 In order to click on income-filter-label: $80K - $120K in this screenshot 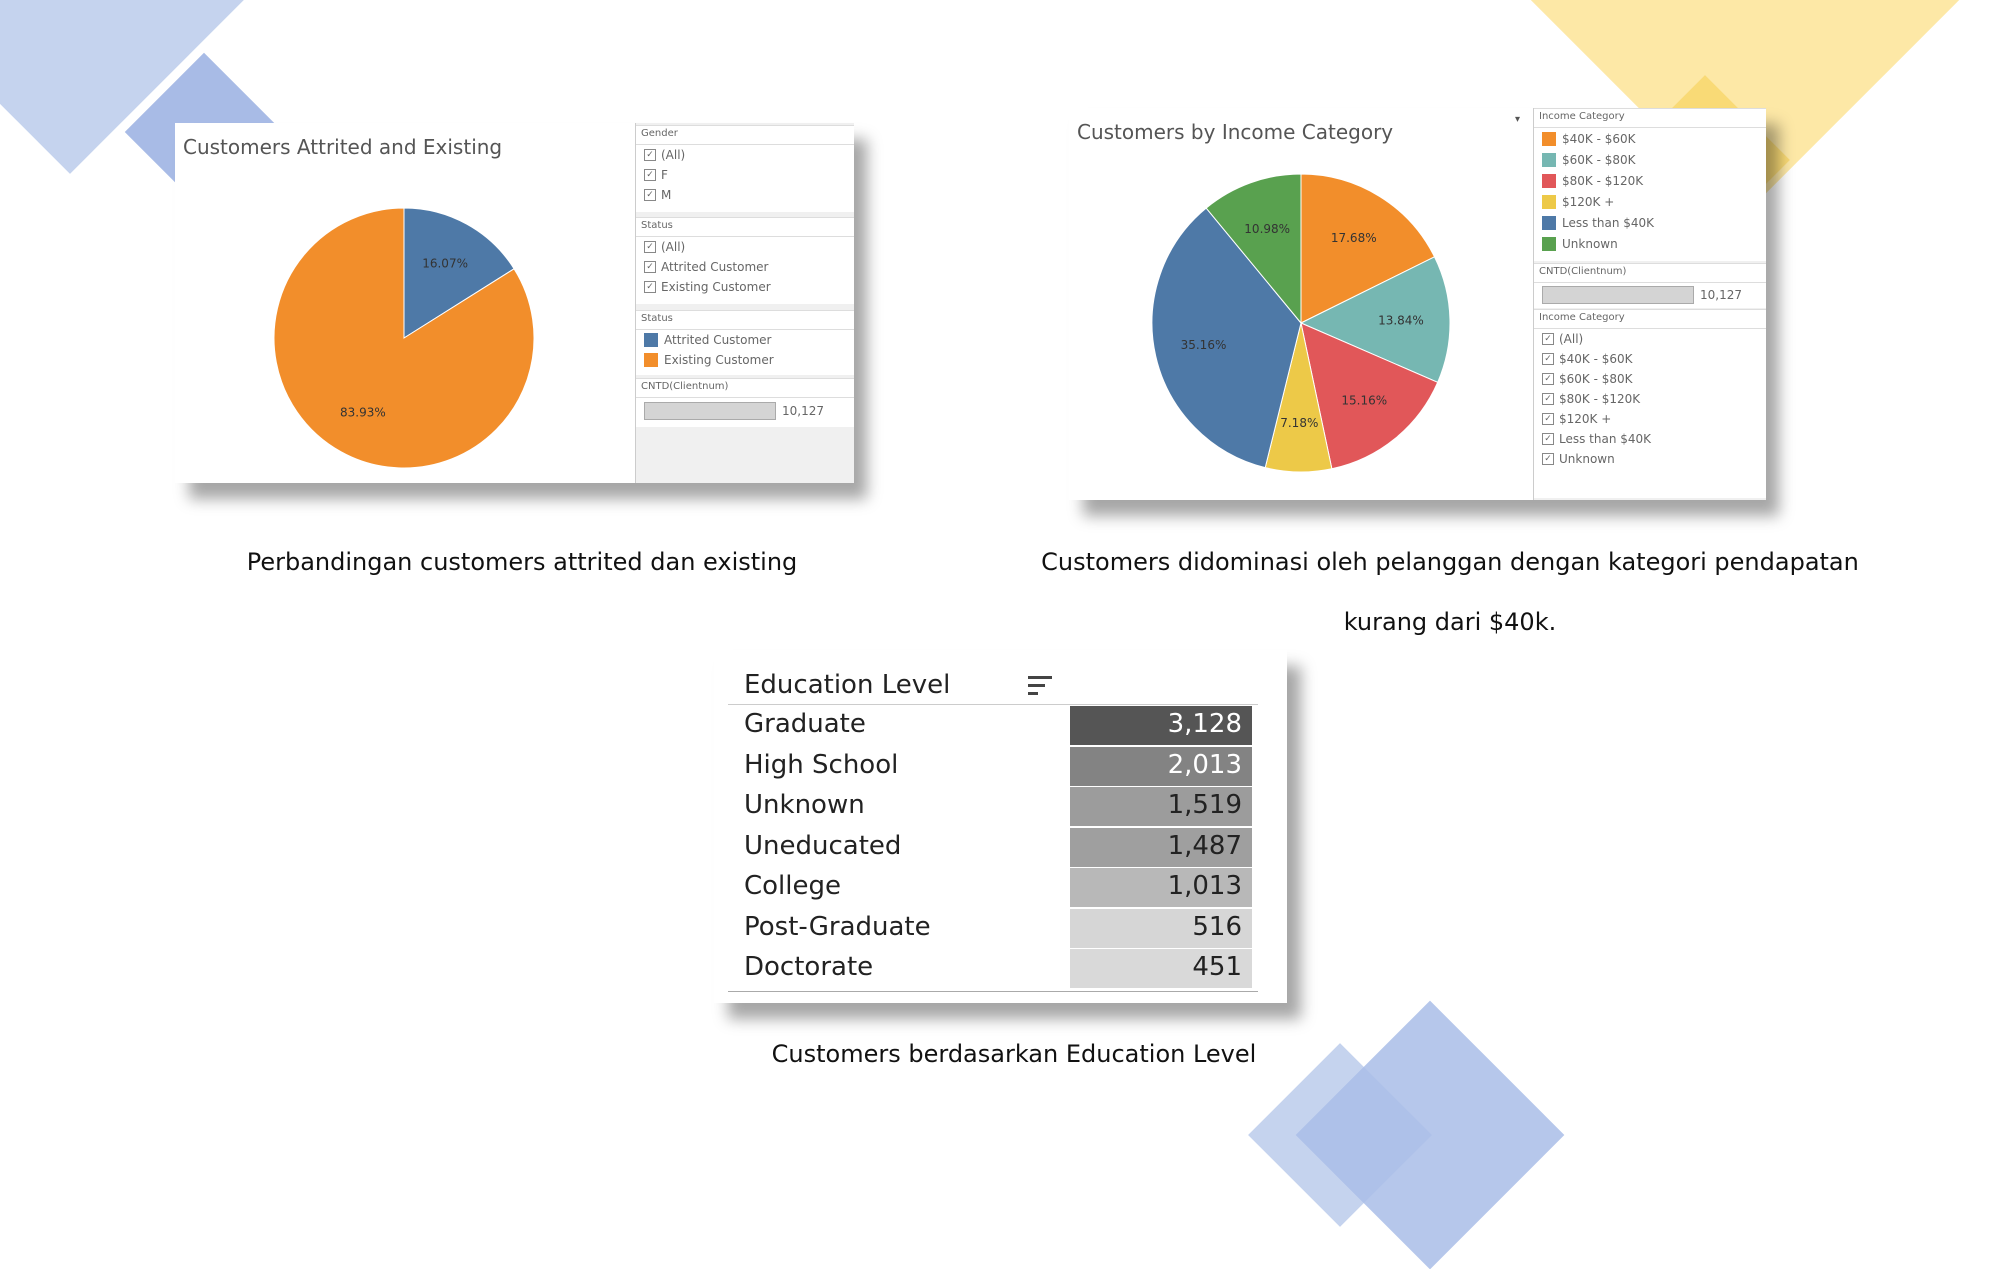, I will do `click(1600, 399)`.